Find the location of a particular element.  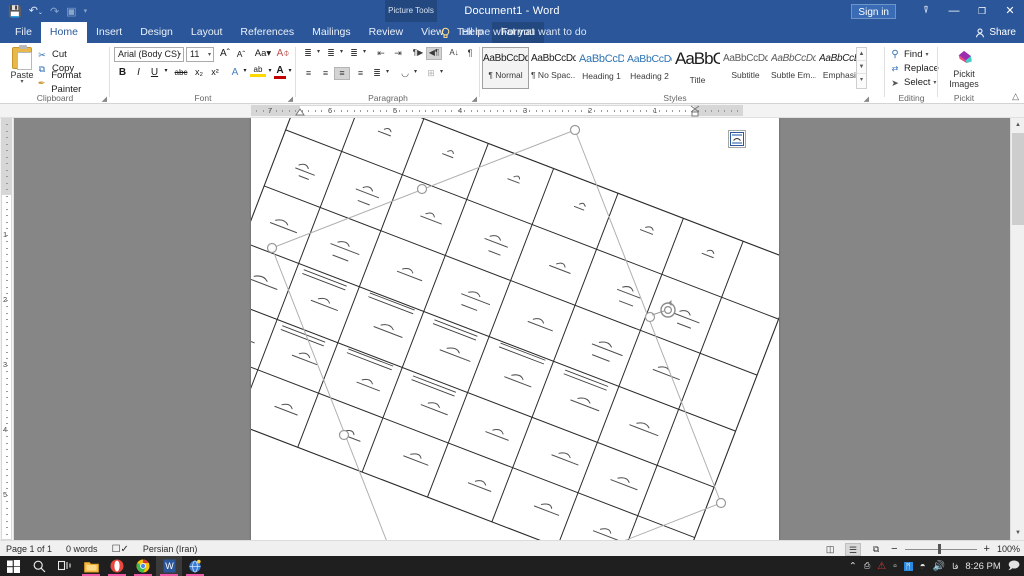

paste-dropdown-caret-icon: ▾ is located at coordinates (22, 82).